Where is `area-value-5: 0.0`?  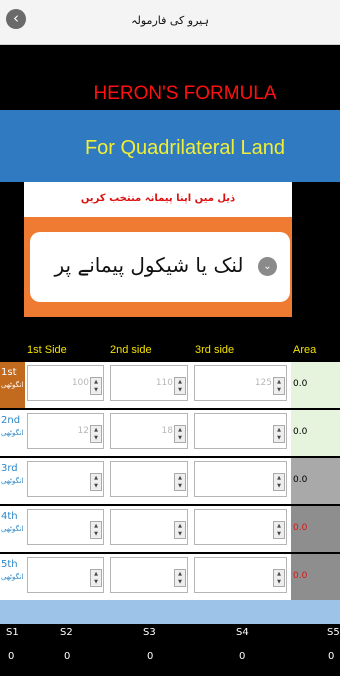
area-value-5: 0.0 is located at coordinates (315, 577).